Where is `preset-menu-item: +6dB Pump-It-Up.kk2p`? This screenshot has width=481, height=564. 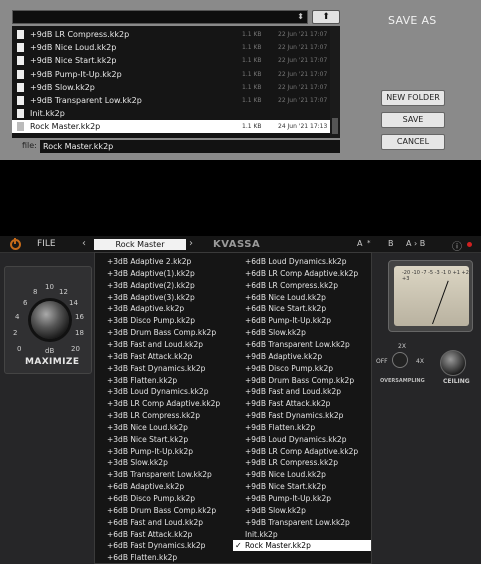
preset-menu-item: +6dB Pump-It-Up.kk2p is located at coordinates (307, 320).